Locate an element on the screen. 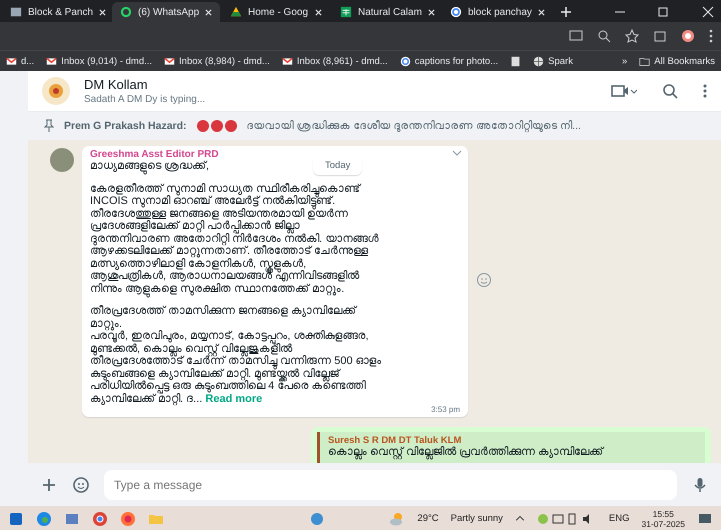  message-time: 3:53 pm is located at coordinates (445, 409).